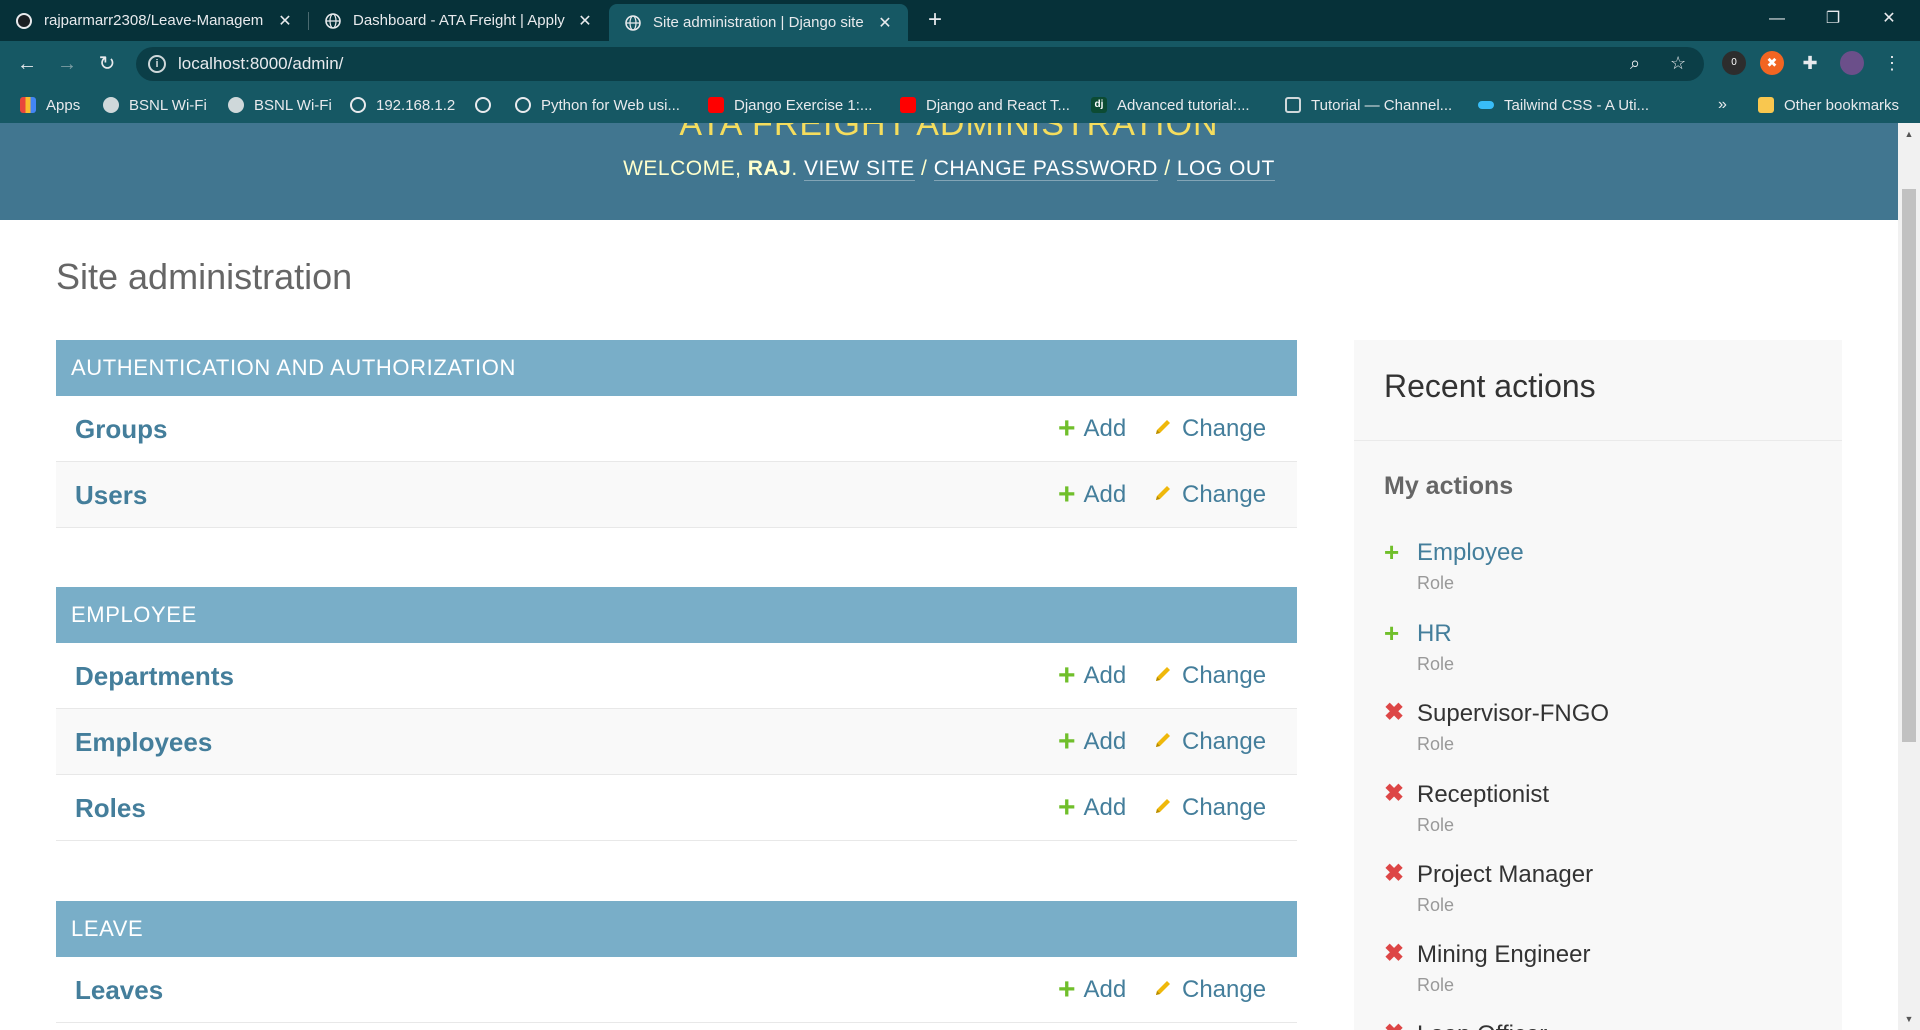  I want to click on module-caption: AUTHENTICATION AND AUTHORIZATION, so click(676, 368).